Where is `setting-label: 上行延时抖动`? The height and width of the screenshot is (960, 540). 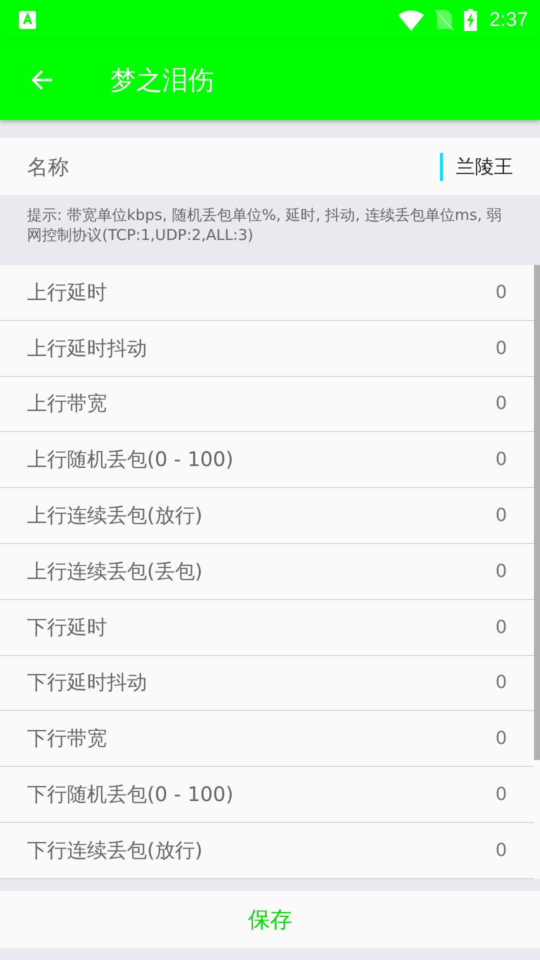 setting-label: 上行延时抖动 is located at coordinates (87, 348).